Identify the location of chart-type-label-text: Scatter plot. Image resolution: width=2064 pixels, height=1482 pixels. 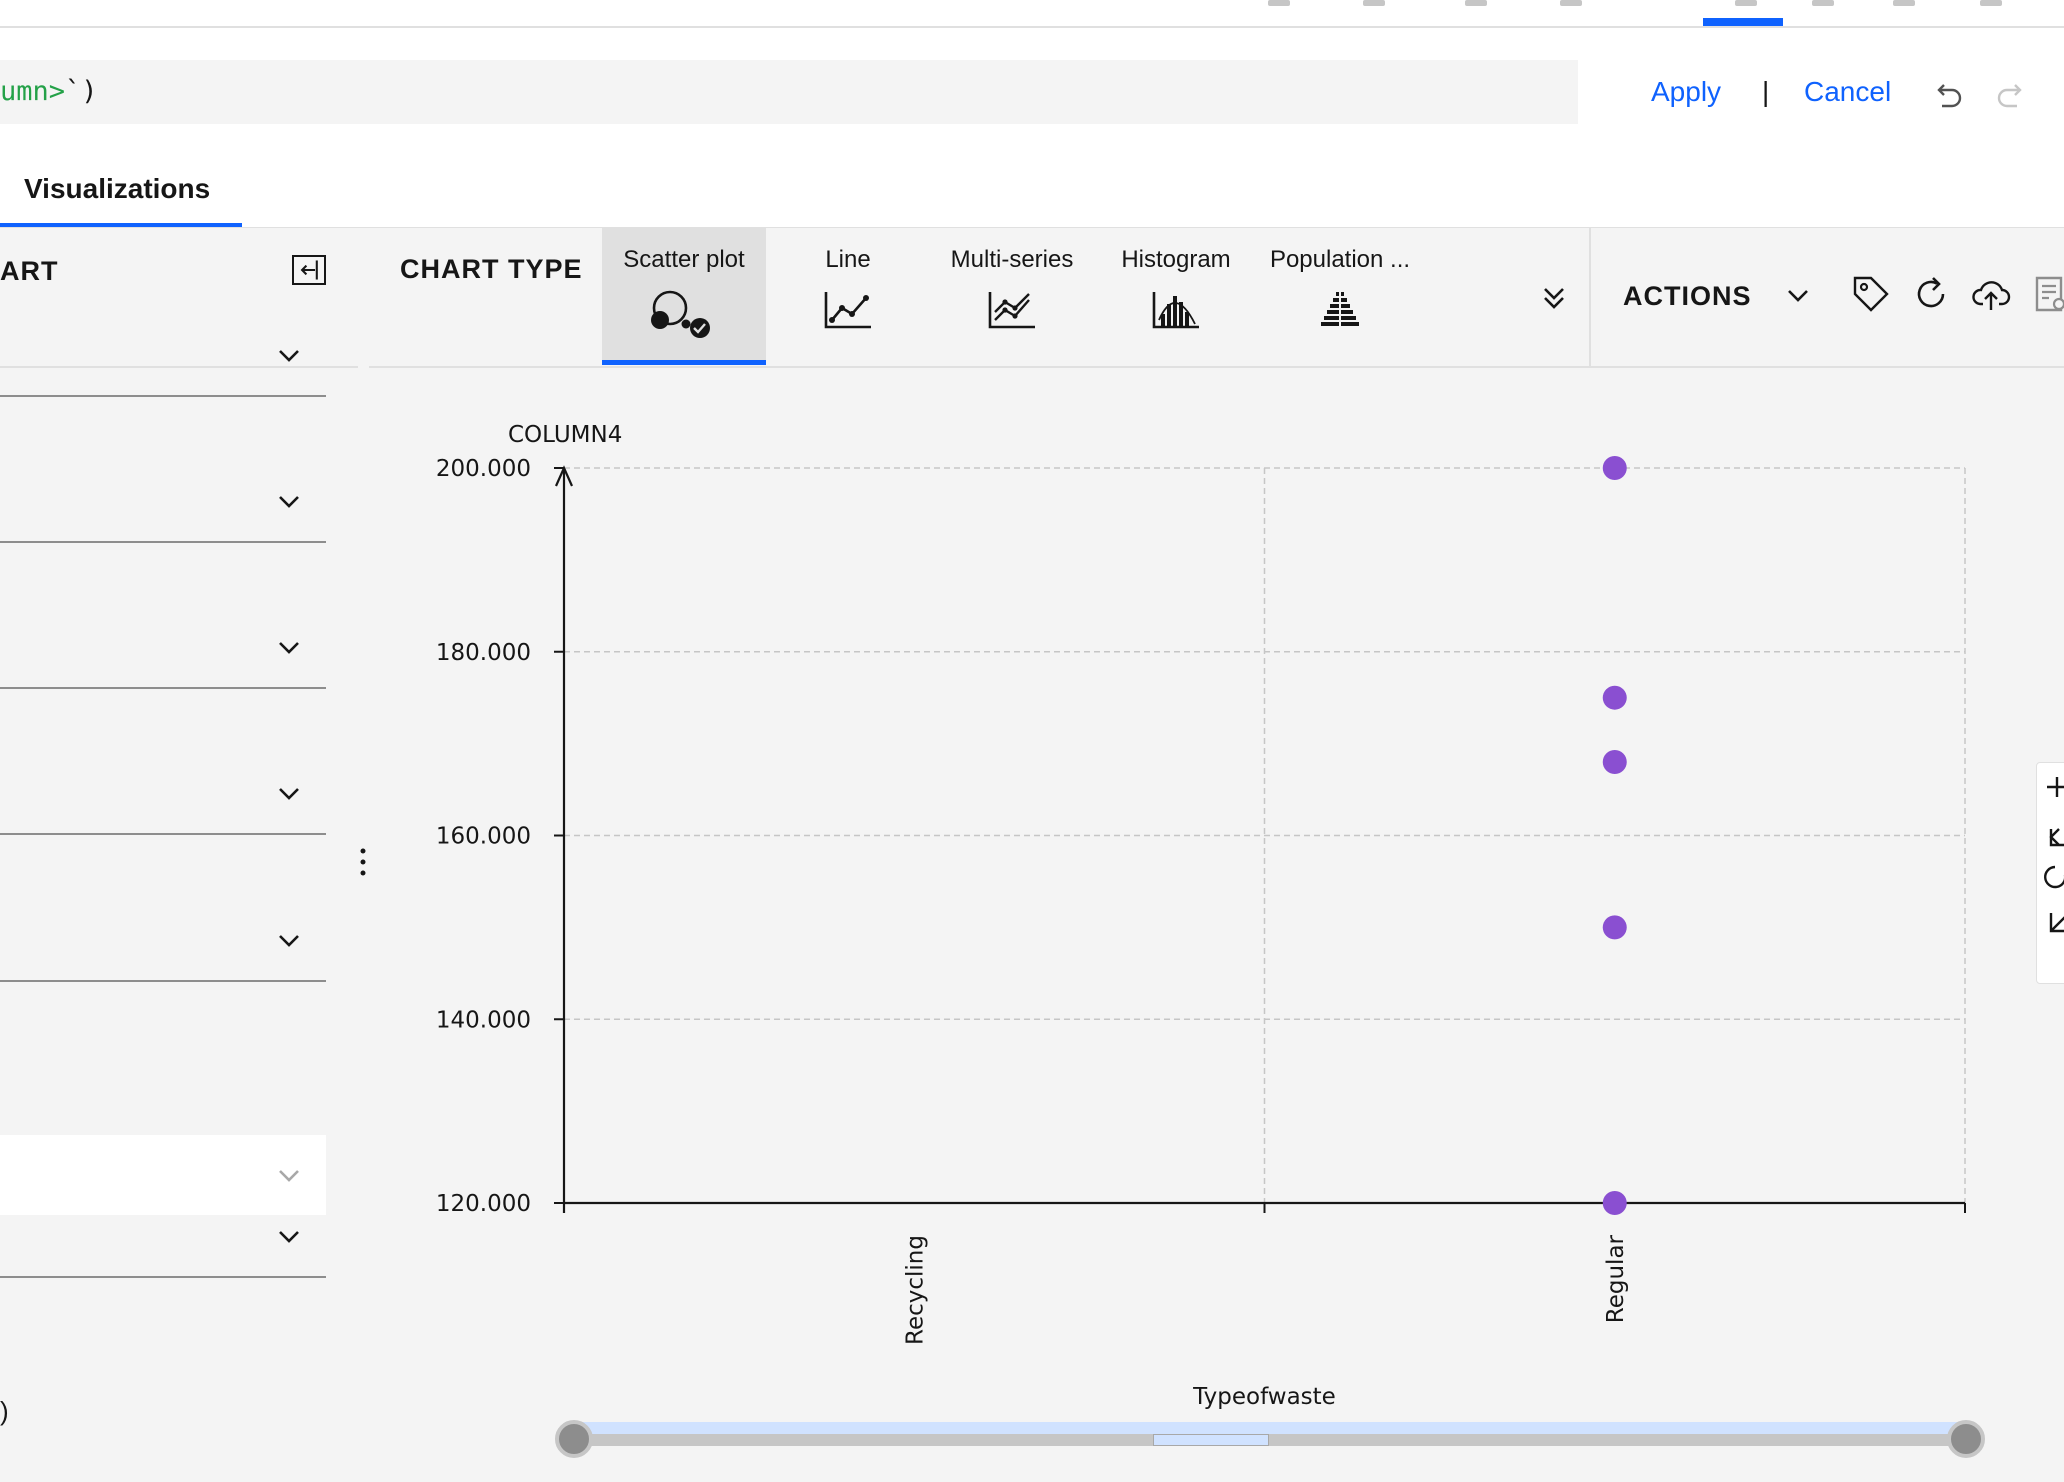
(684, 259).